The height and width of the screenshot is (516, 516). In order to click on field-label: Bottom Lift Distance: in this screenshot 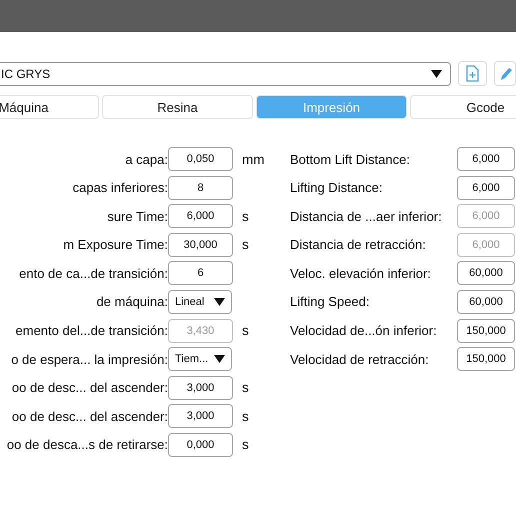, I will do `click(350, 159)`.